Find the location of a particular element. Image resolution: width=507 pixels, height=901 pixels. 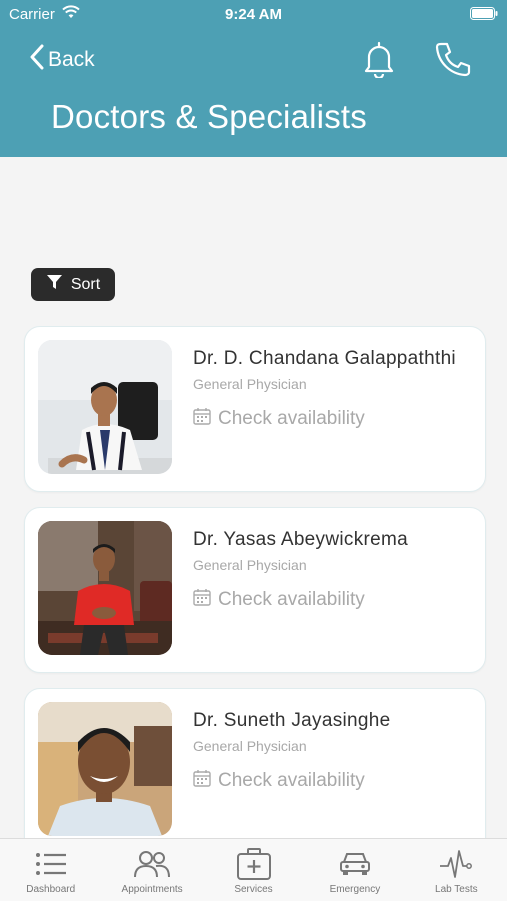

doctor-name: Dr. Suneth Jayasinghe is located at coordinates (292, 720).